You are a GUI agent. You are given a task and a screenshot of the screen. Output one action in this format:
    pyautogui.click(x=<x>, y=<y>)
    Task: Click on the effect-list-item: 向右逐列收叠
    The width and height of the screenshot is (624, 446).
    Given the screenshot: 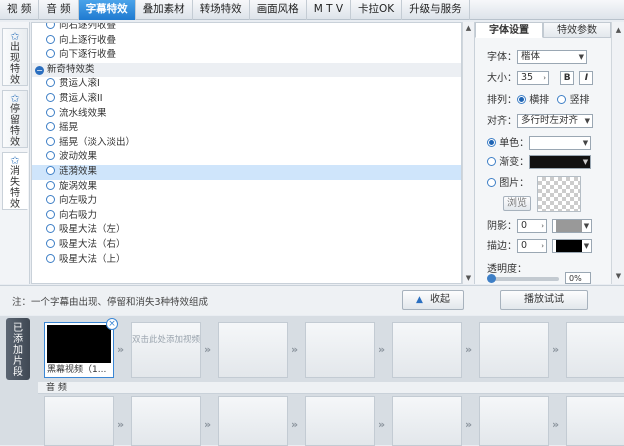 What is the action you would take?
    pyautogui.click(x=246, y=28)
    